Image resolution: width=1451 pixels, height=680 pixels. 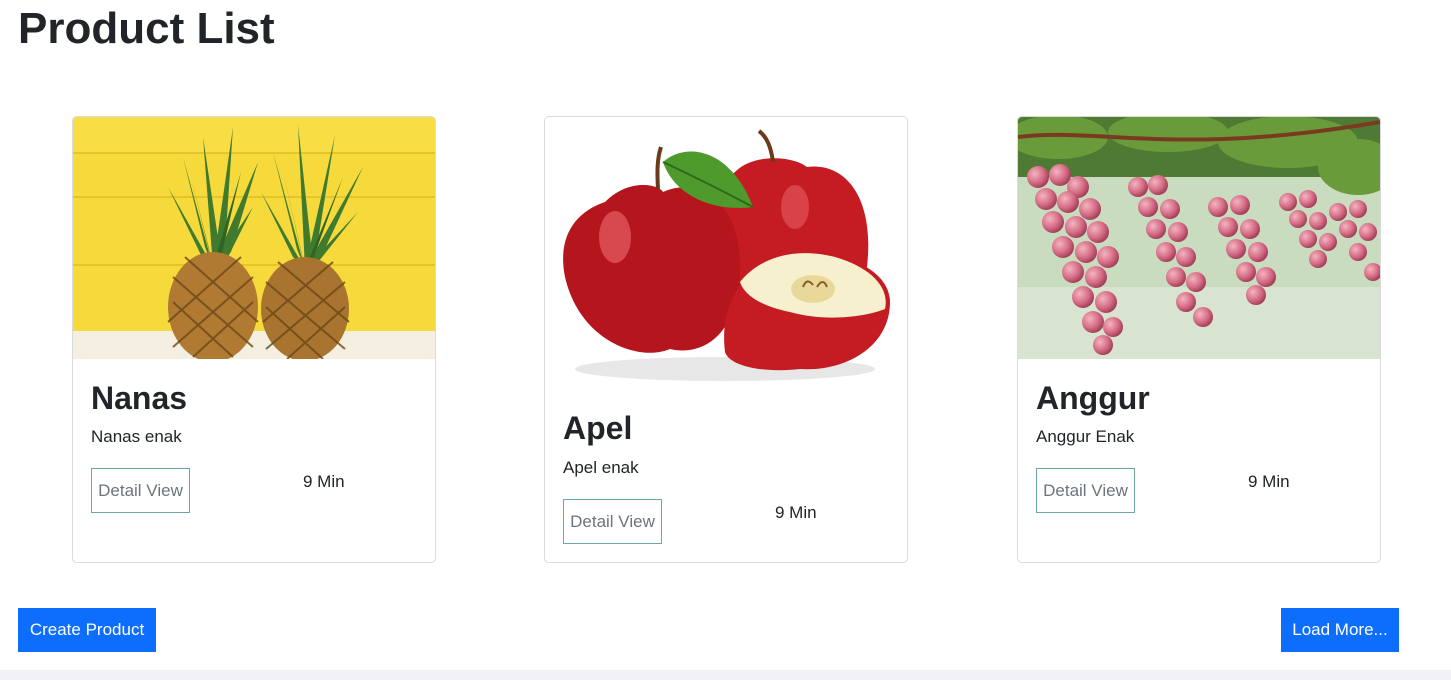 I want to click on product-title: Anggur, so click(x=1093, y=398).